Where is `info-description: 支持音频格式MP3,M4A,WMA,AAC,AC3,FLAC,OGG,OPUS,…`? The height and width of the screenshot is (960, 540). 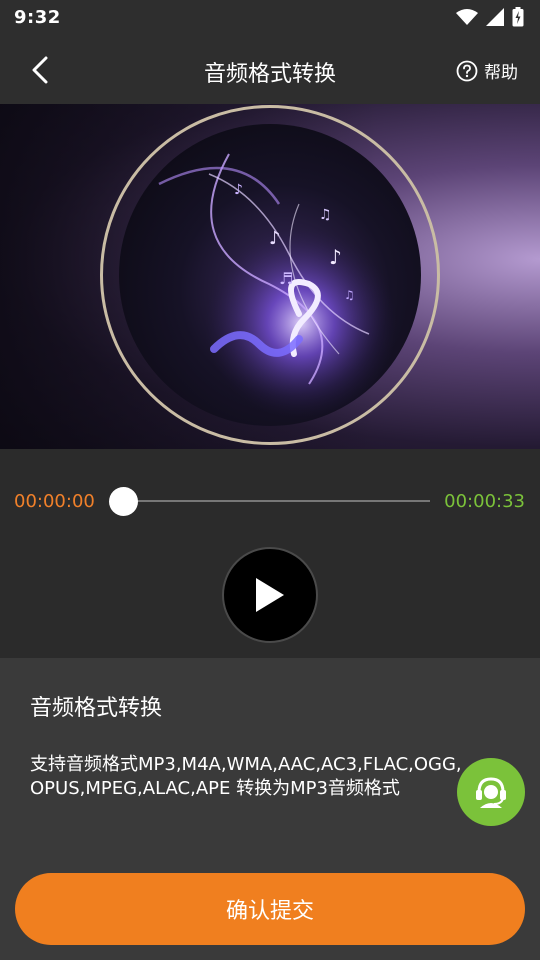 info-description: 支持音频格式MP3,M4A,WMA,AAC,AC3,FLAC,OGG,OPUS,… is located at coordinates (246, 776).